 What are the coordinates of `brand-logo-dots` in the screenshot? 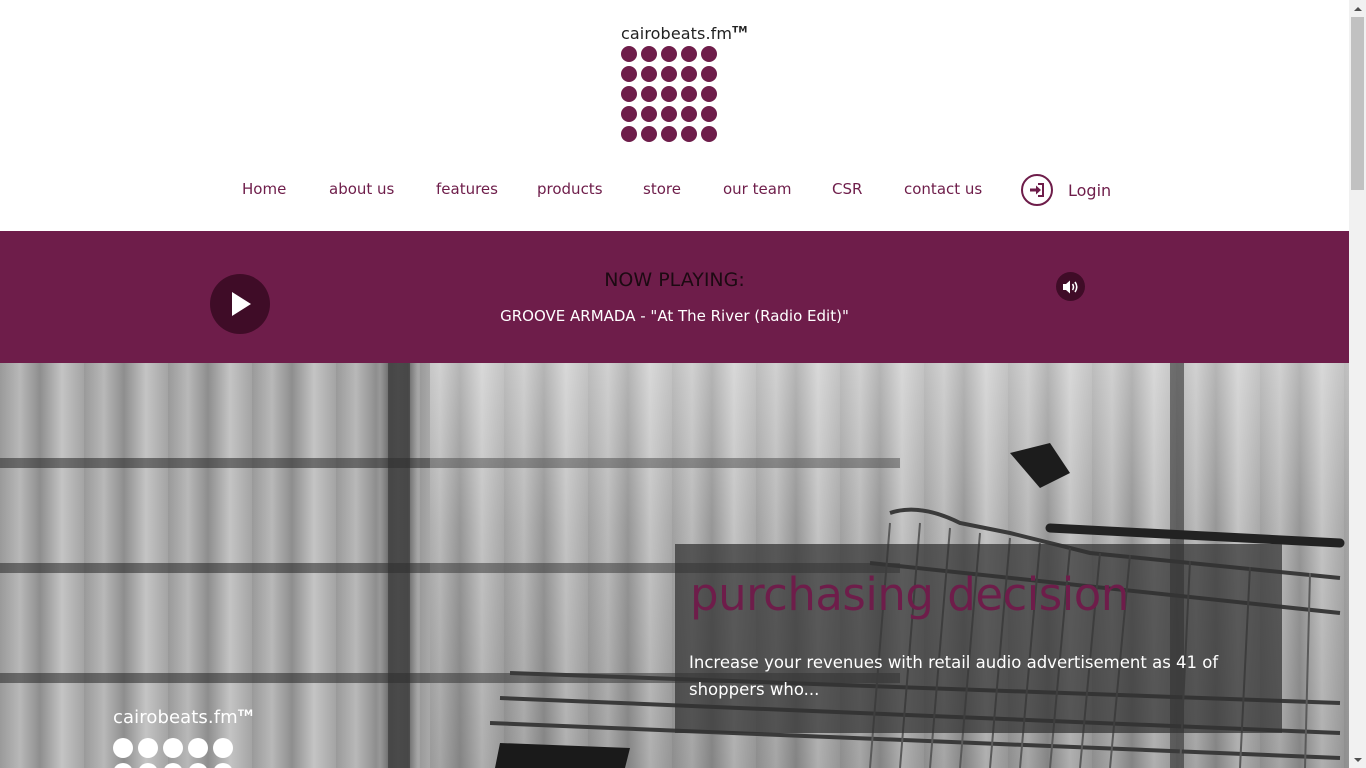 It's located at (681, 94).